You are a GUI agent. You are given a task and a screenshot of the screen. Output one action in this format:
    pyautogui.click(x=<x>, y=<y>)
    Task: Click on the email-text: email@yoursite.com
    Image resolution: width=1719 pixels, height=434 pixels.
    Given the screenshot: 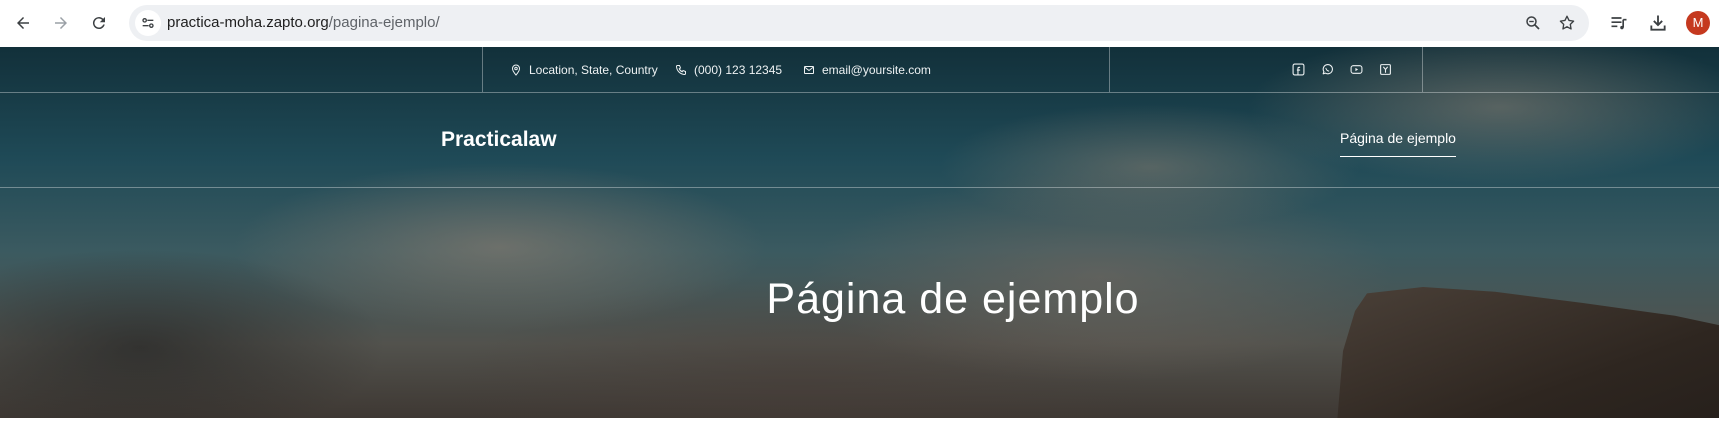 What is the action you would take?
    pyautogui.click(x=876, y=69)
    